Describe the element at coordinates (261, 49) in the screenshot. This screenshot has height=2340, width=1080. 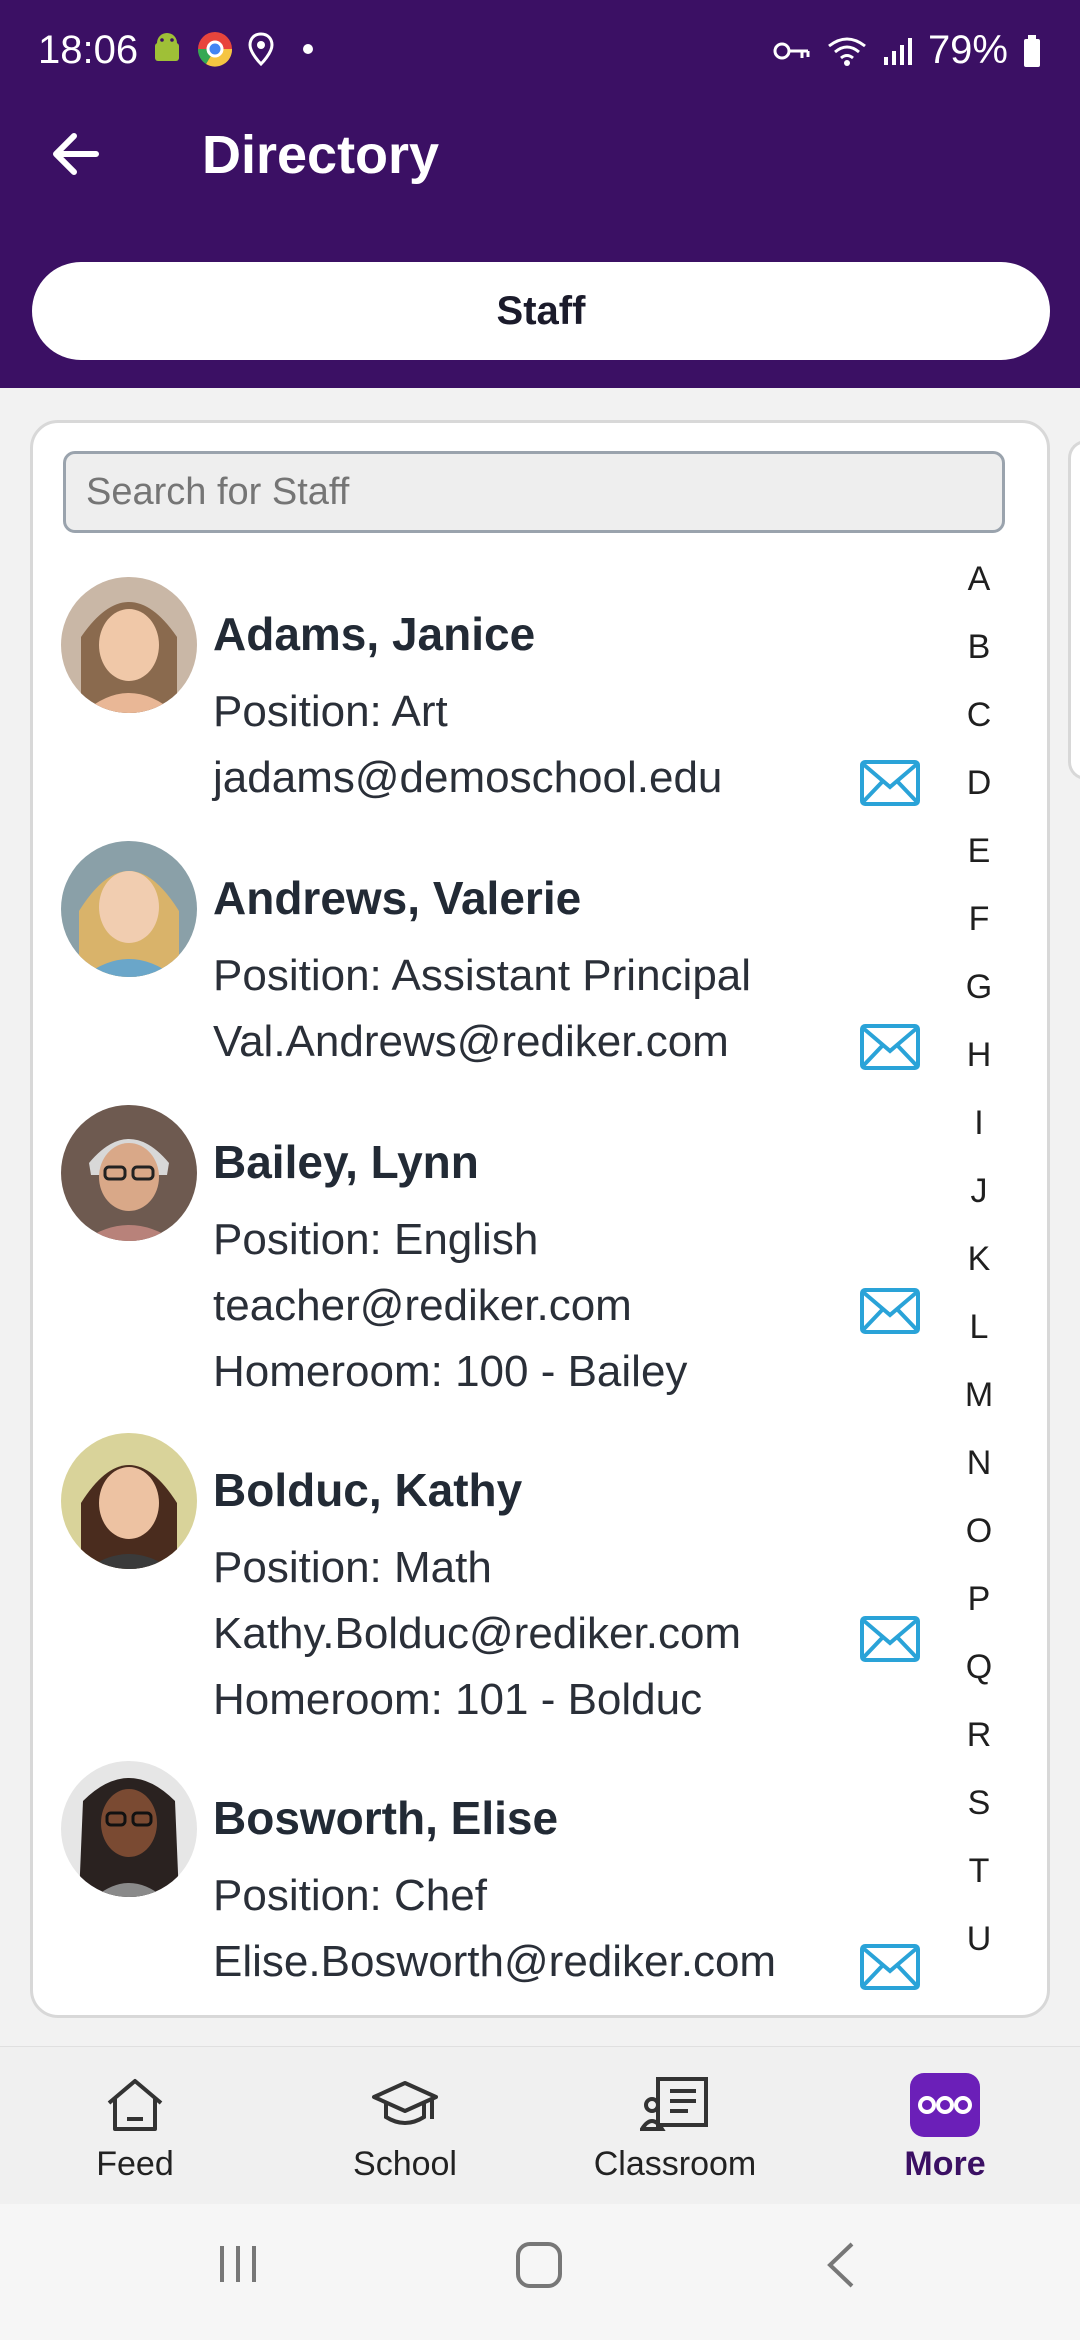
I see `location-icon` at that location.